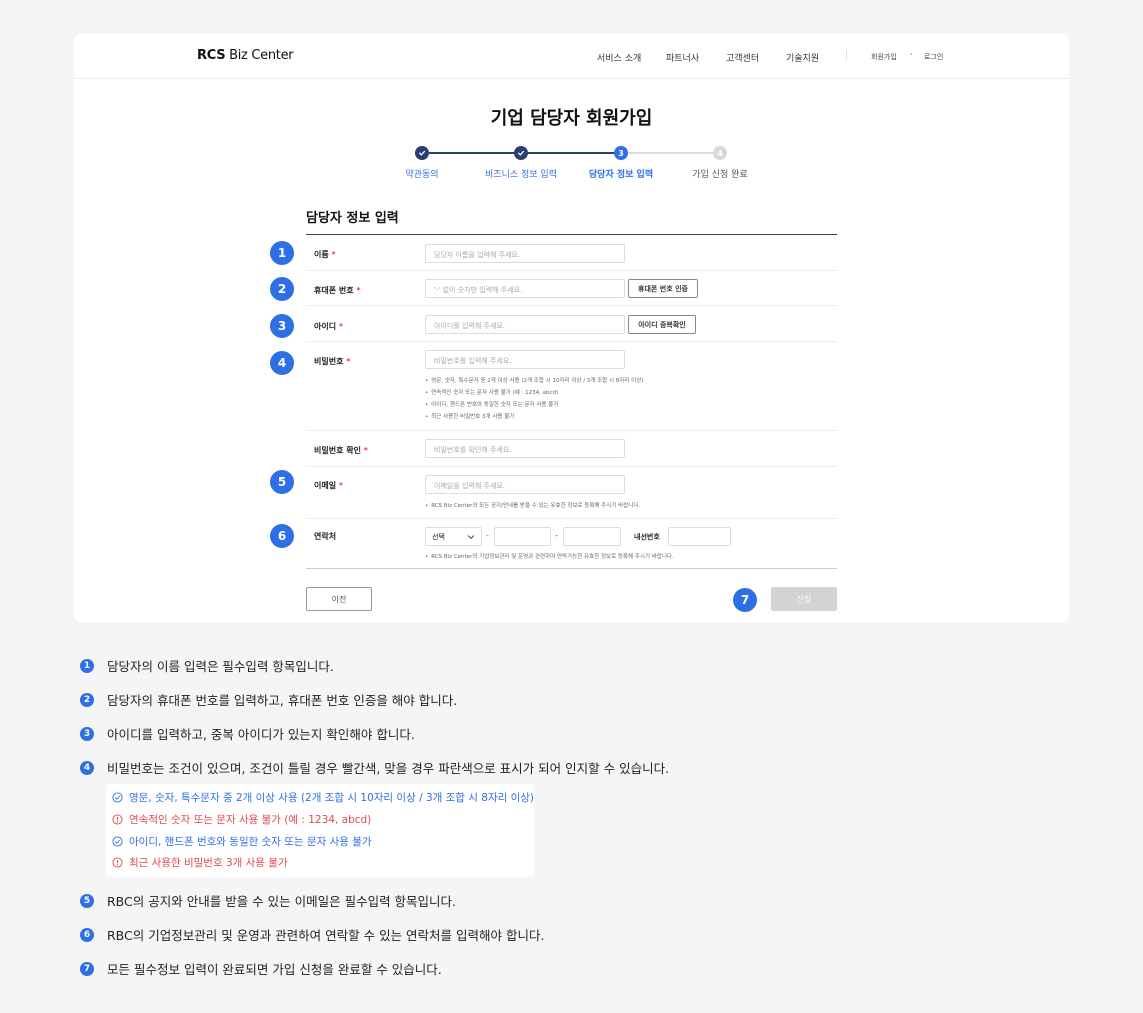 This screenshot has height=1013, width=1143. Describe the element at coordinates (933, 57) in the screenshot. I see `nav-login-link: 로그인` at that location.